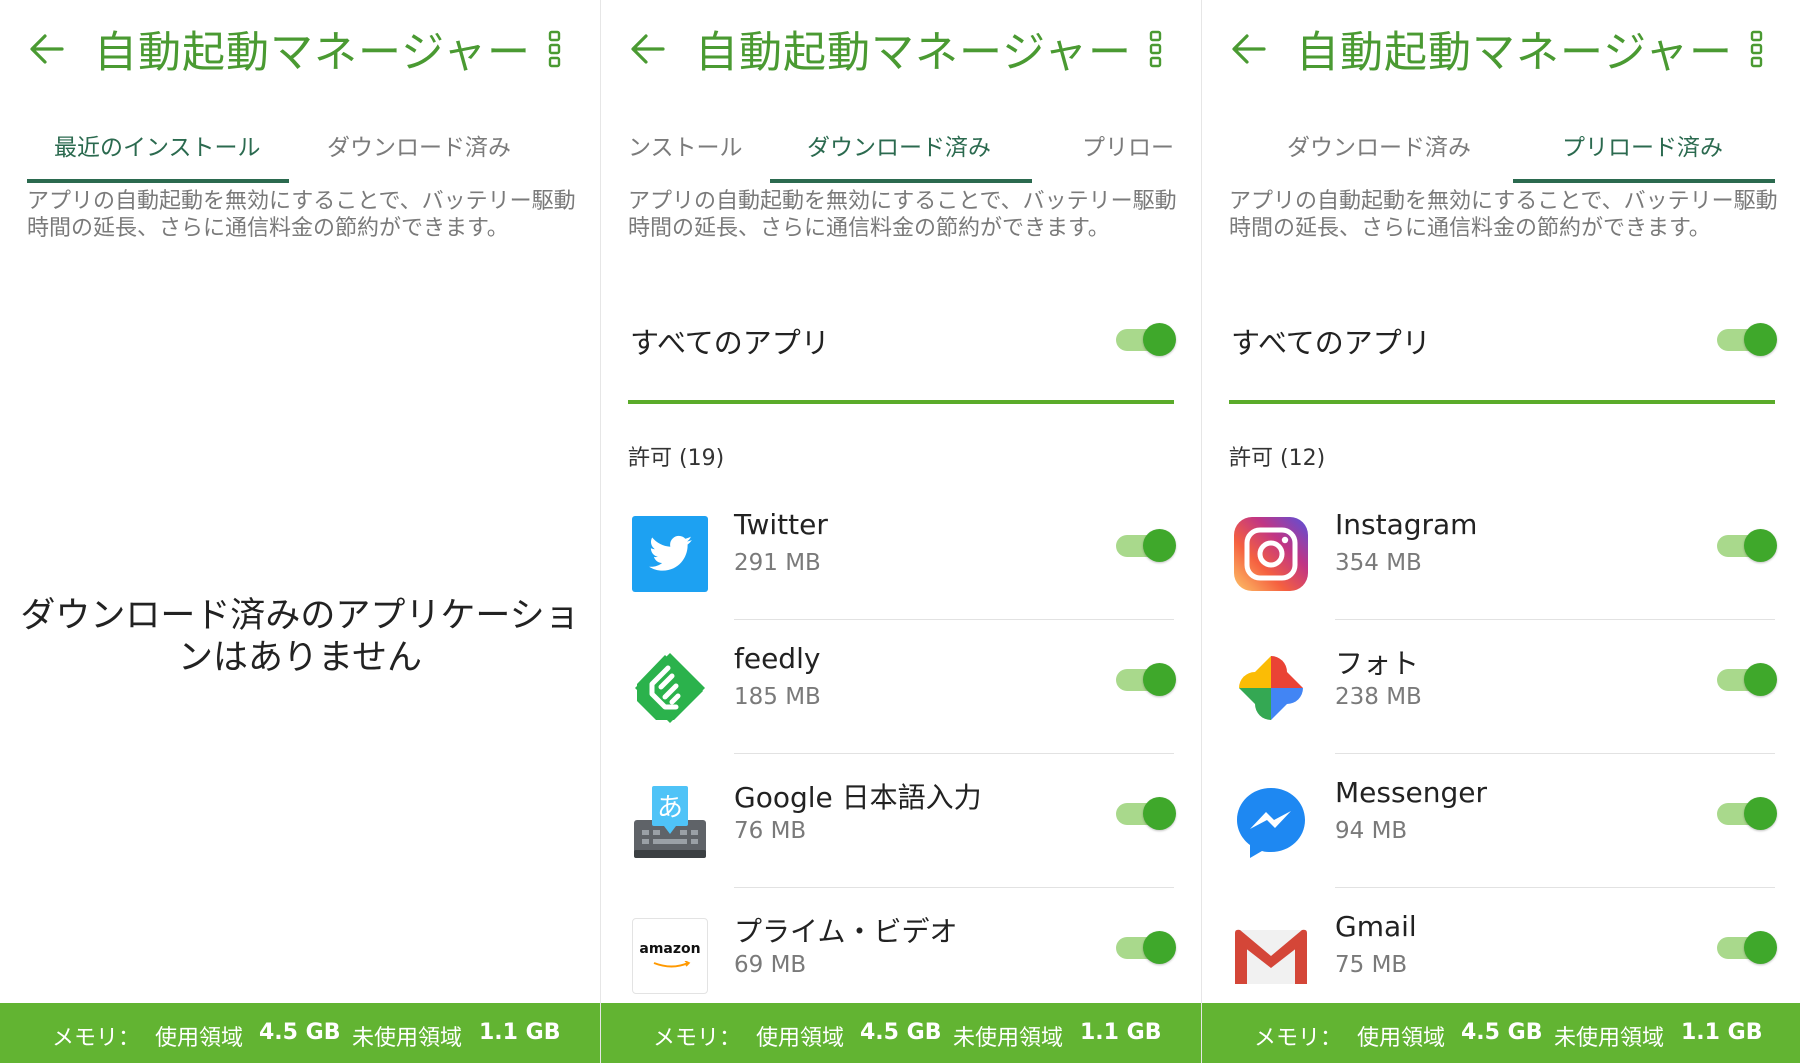  I want to click on tab-bar: 最近のインストール ダウンロード済み, so click(300, 151).